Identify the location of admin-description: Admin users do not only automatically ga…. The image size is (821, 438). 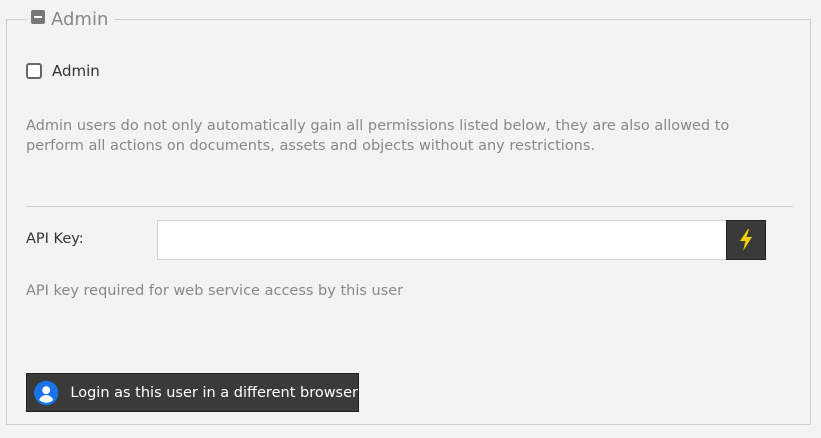
(378, 136).